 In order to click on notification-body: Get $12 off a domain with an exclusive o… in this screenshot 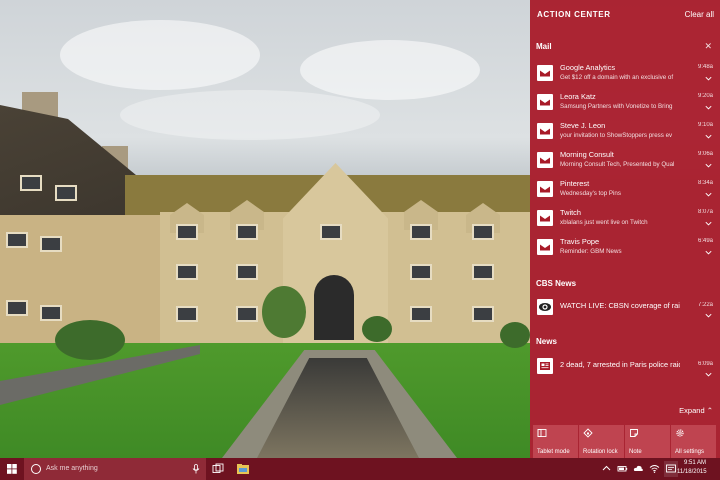, I will do `click(617, 77)`.